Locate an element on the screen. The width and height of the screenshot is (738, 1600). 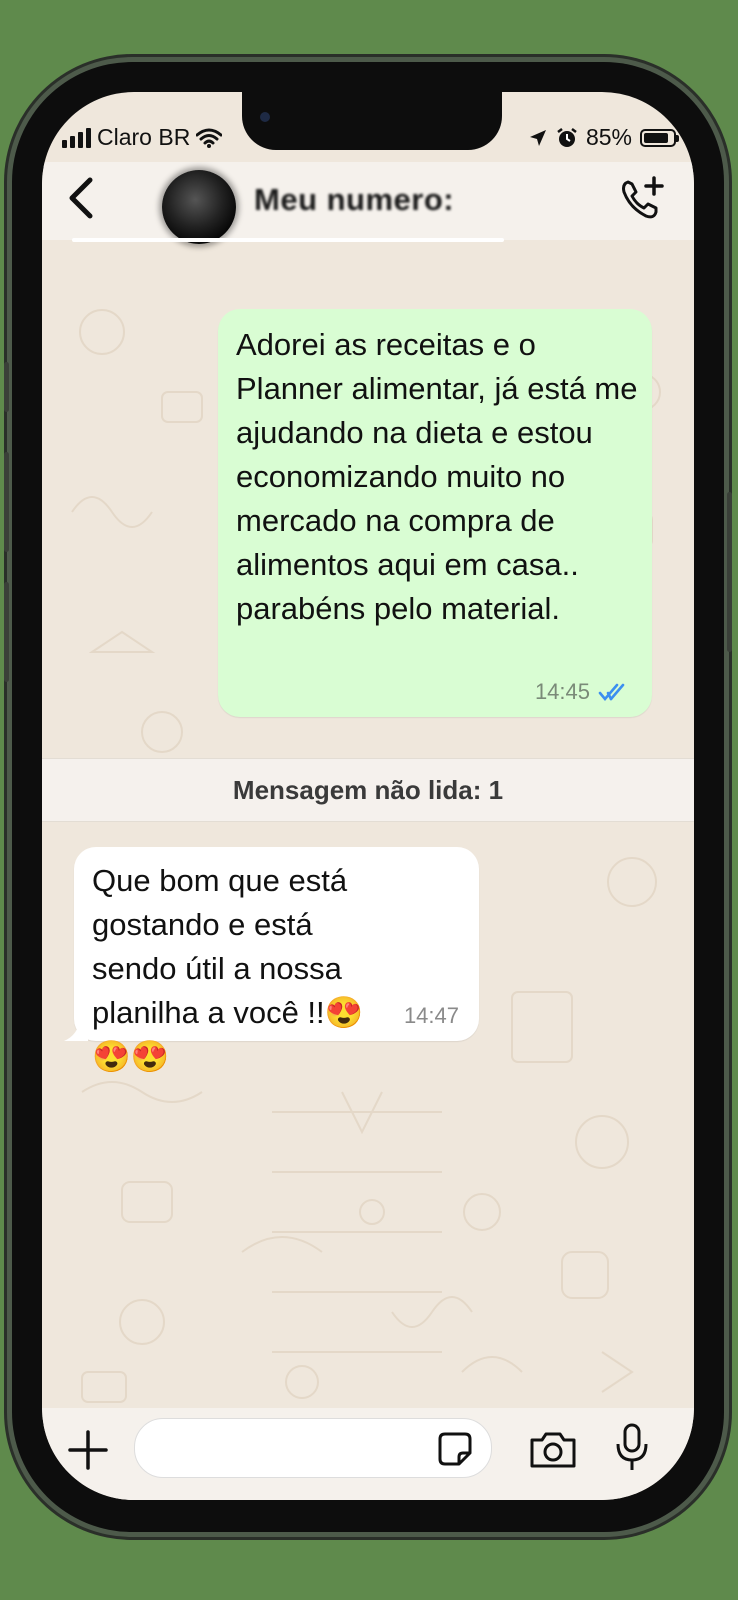
camera-icon is located at coordinates (553, 1450).